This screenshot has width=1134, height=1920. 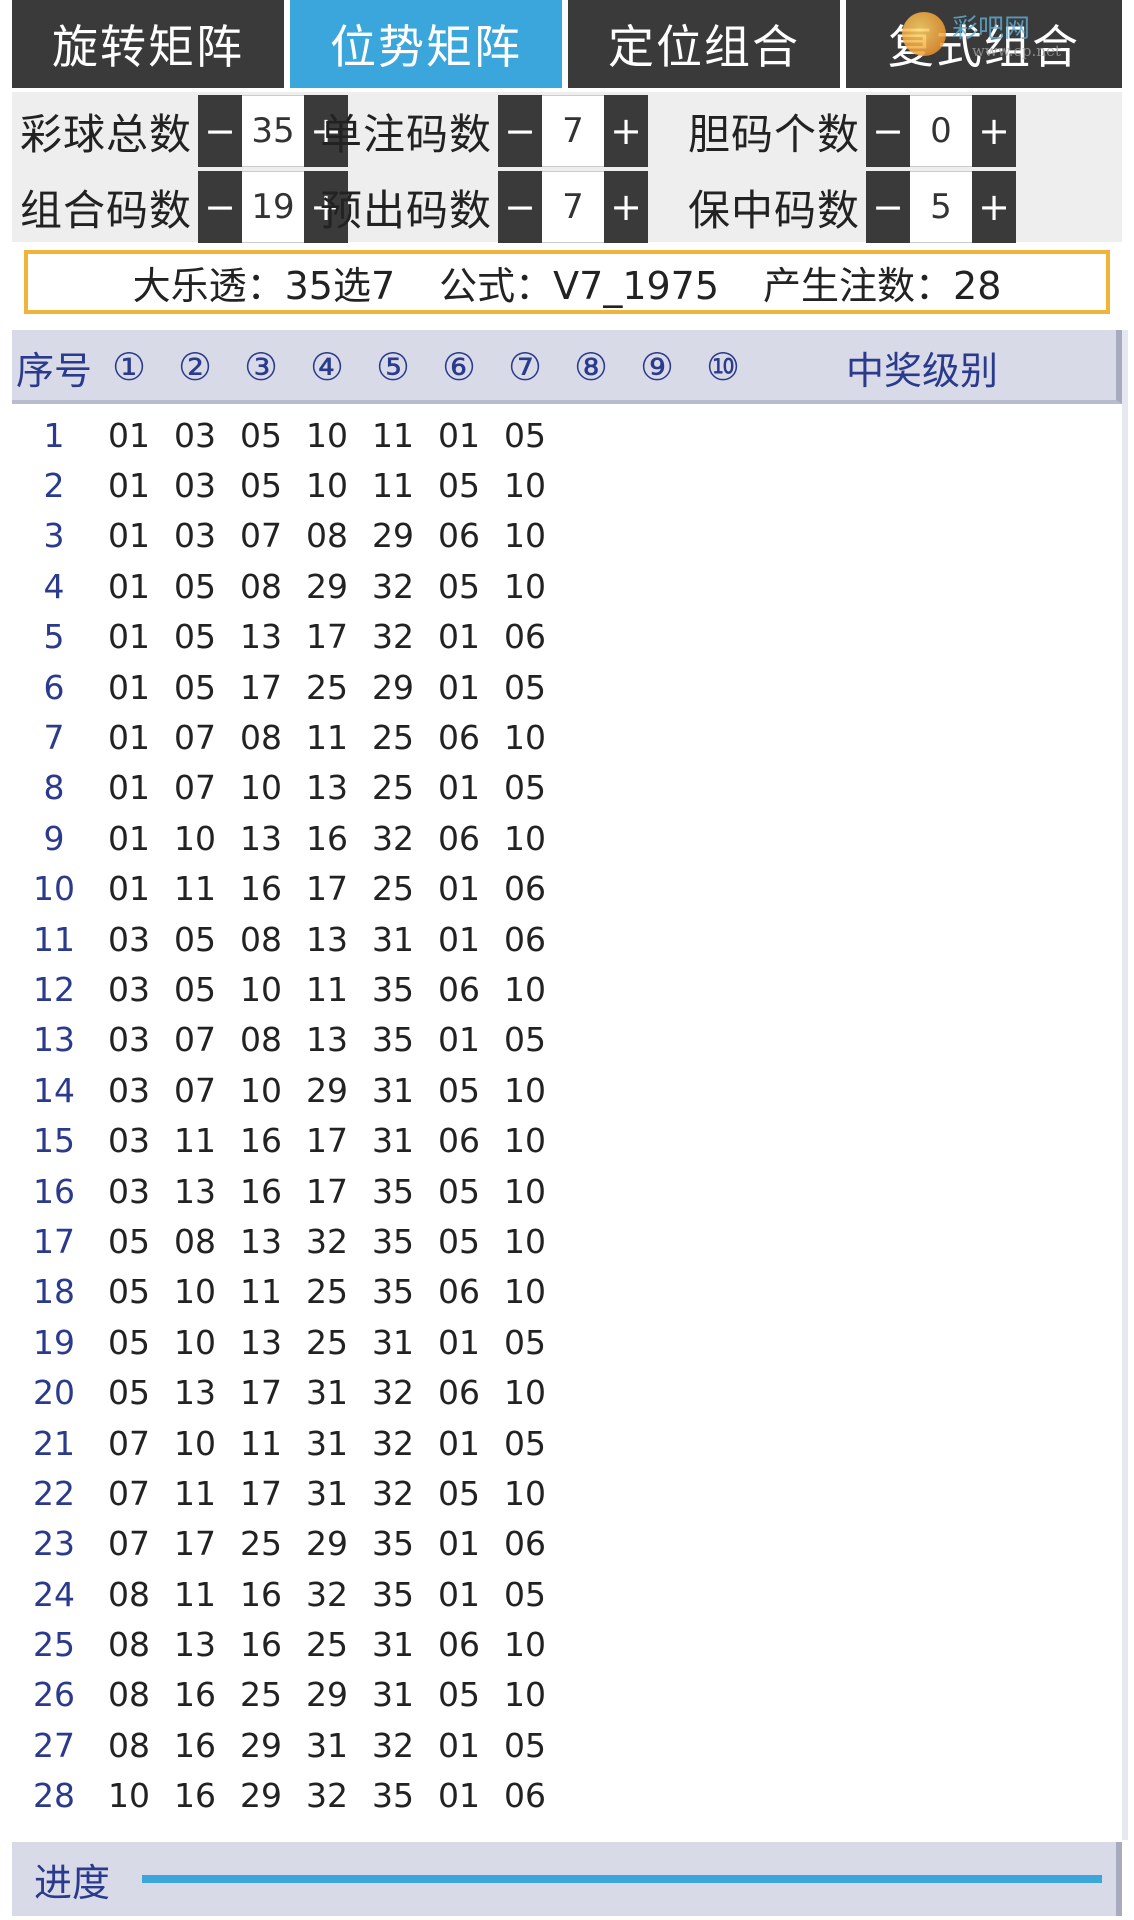 What do you see at coordinates (54, 1645) in the screenshot?
I see `row-index-cell: 25` at bounding box center [54, 1645].